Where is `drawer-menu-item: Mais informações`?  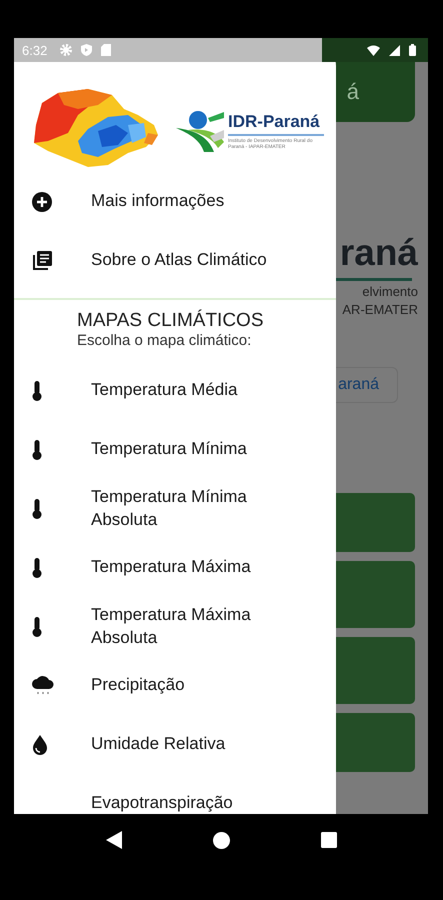 drawer-menu-item: Mais informações is located at coordinates (175, 201).